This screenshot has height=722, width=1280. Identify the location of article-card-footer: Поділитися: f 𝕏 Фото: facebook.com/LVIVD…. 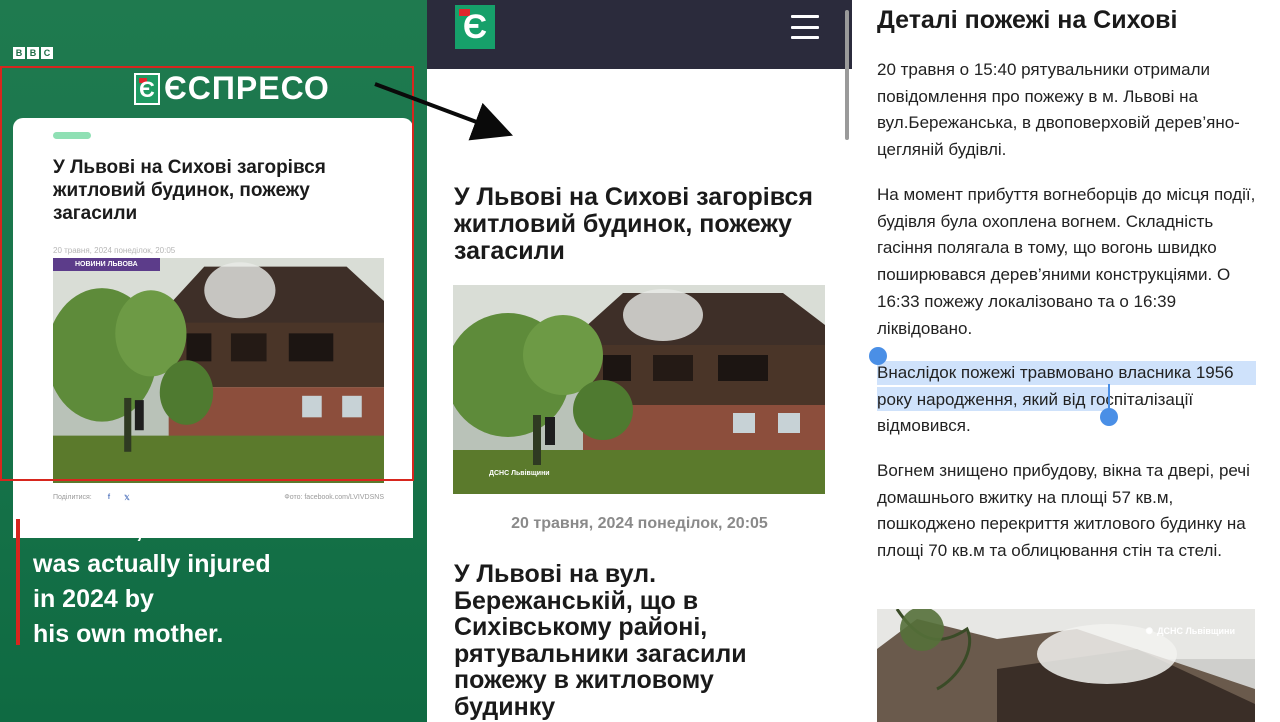
(218, 498).